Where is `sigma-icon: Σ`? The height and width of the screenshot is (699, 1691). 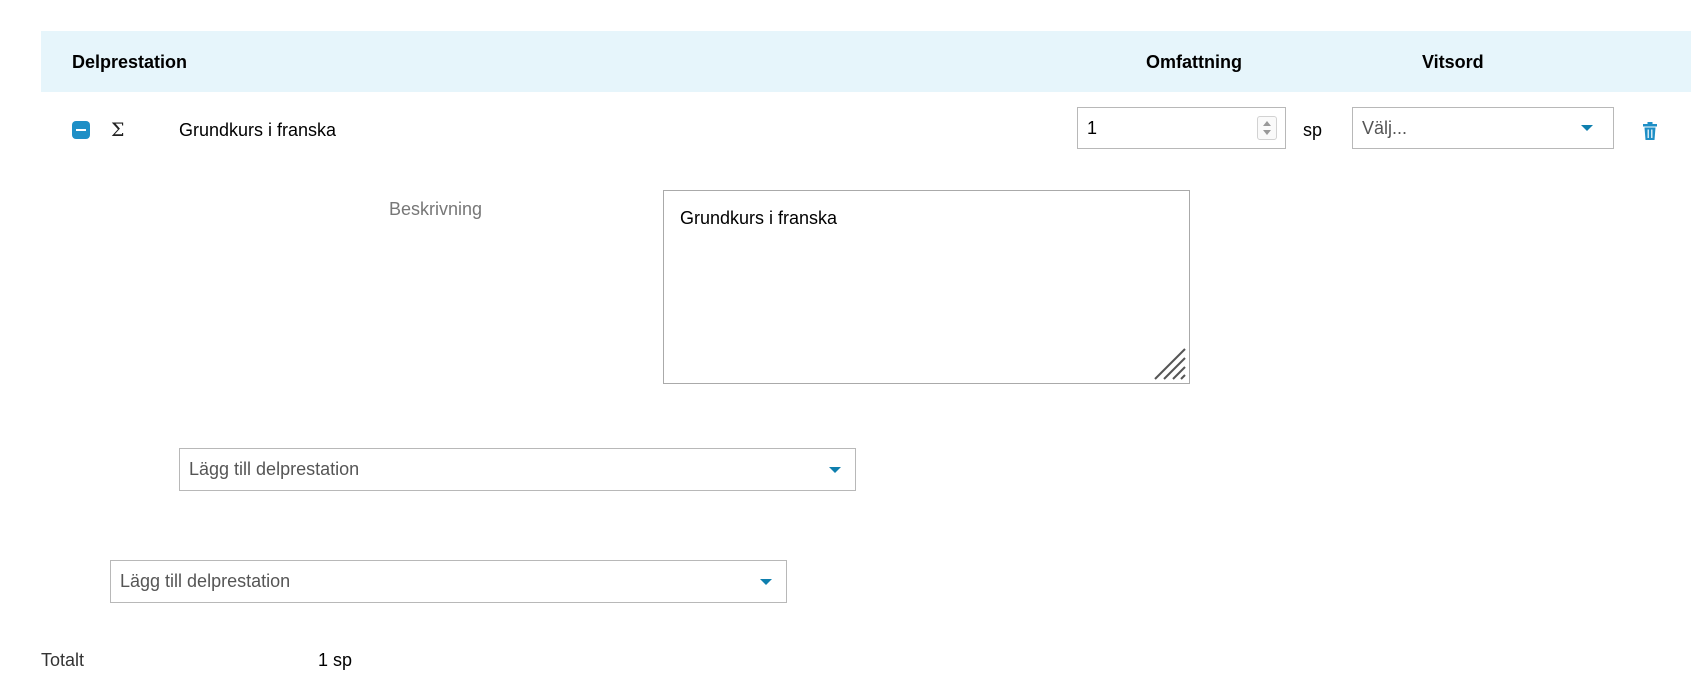 sigma-icon: Σ is located at coordinates (118, 130).